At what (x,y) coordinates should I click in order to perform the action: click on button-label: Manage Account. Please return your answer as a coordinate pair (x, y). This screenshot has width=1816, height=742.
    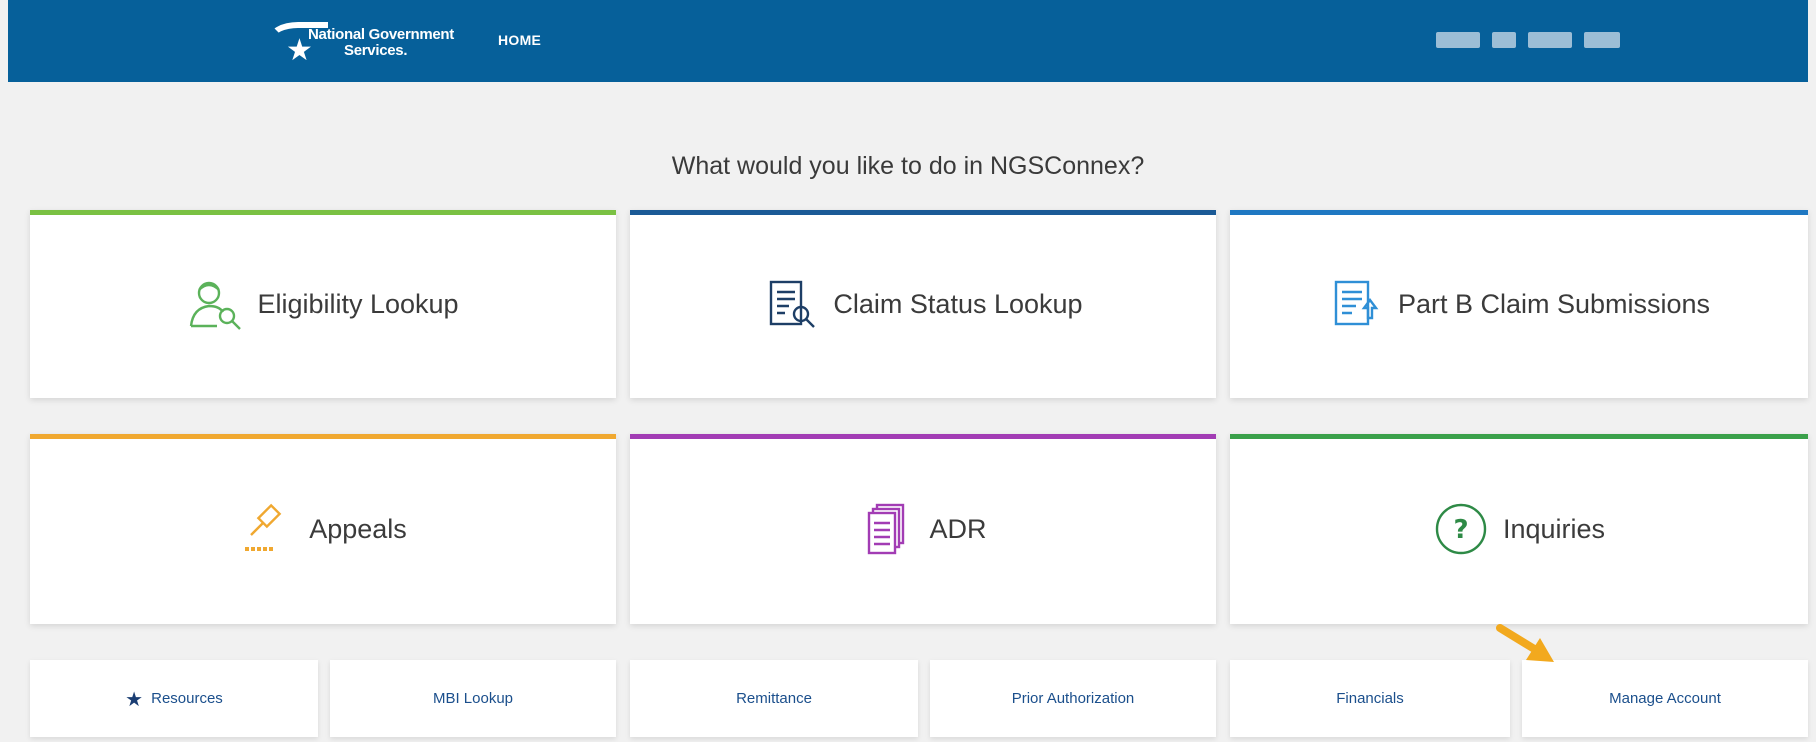
    Looking at the image, I should click on (1665, 698).